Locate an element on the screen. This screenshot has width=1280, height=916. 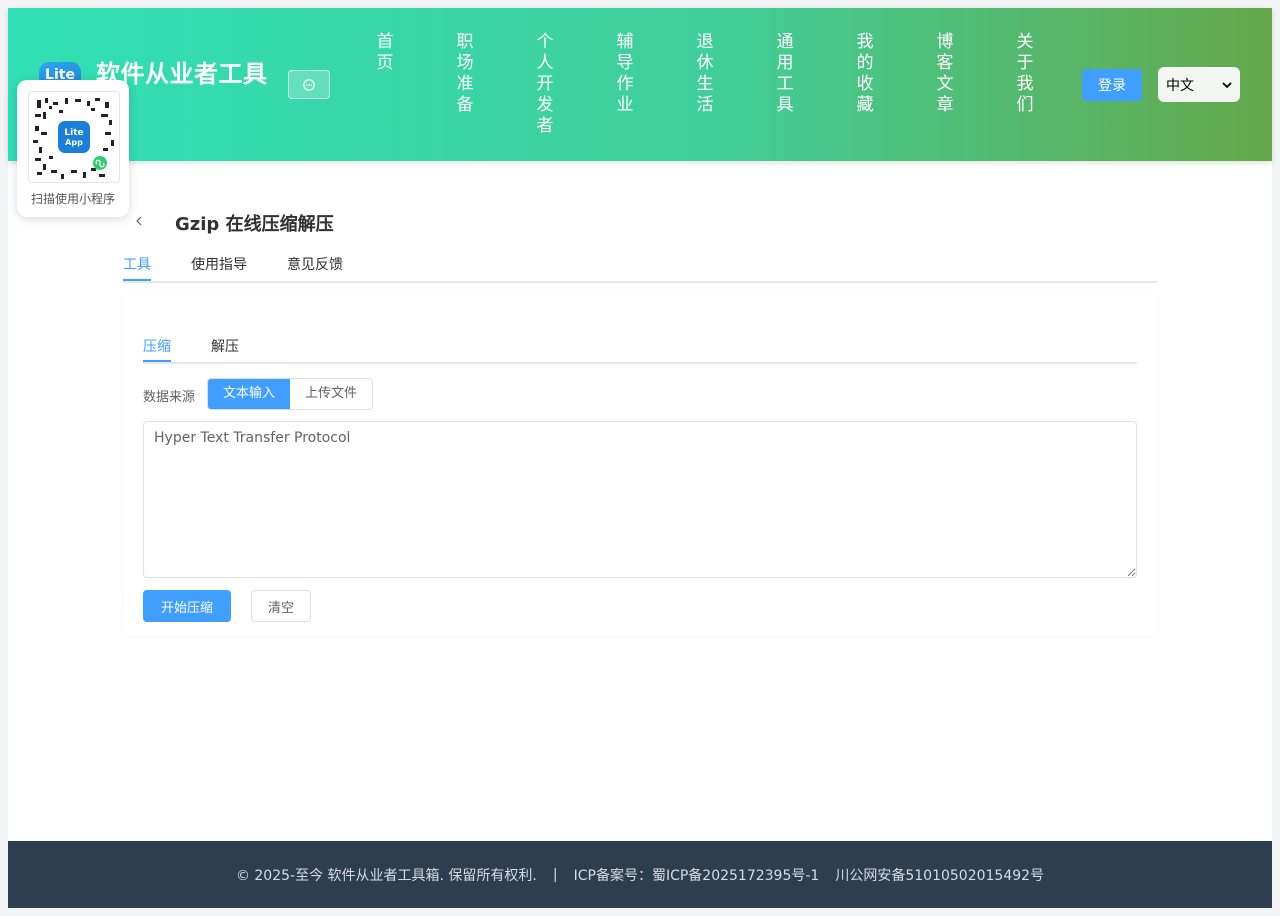
tab-tool: 工具 is located at coordinates (137, 264).